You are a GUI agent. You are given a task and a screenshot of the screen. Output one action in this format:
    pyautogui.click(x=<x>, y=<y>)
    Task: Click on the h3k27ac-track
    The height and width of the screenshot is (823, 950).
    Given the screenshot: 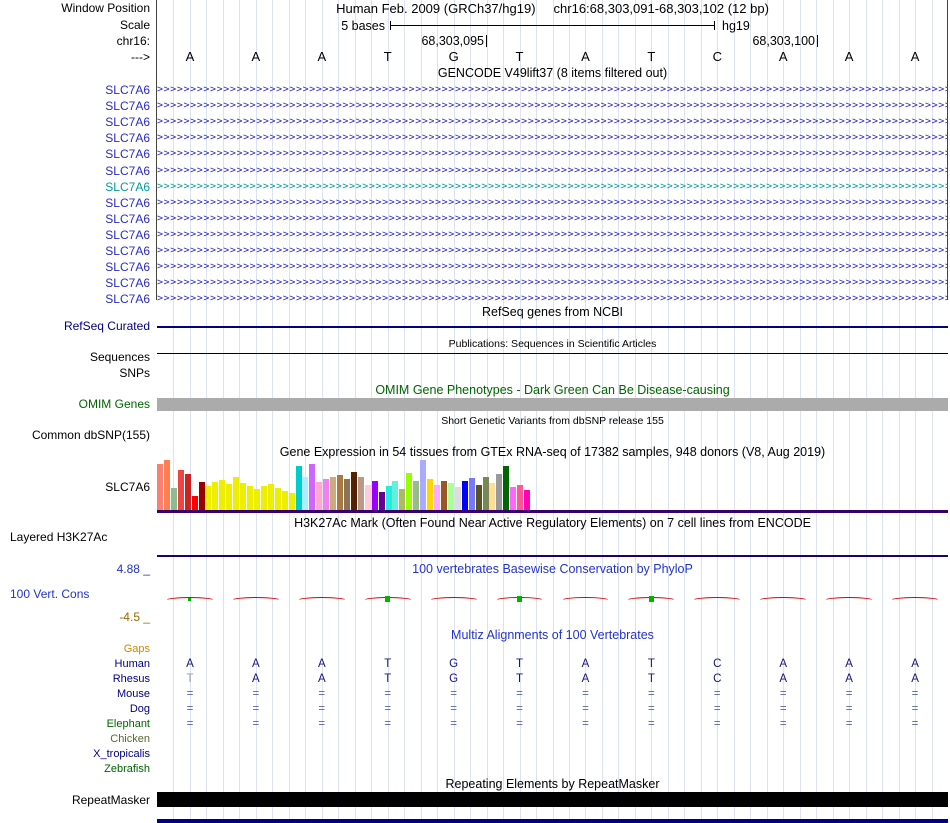 What is the action you would take?
    pyautogui.click(x=552, y=556)
    